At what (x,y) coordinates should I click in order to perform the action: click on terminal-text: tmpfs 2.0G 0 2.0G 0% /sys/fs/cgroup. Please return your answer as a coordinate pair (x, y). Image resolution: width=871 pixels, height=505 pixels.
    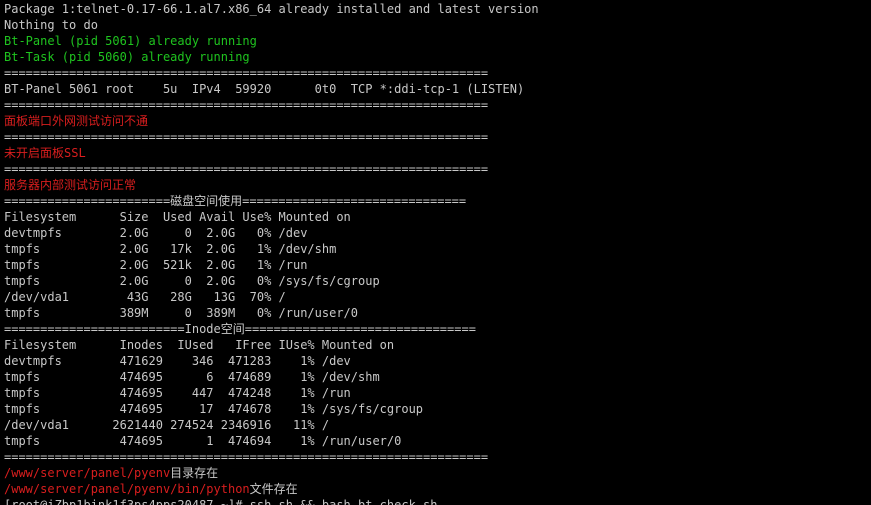
    Looking at the image, I should click on (192, 281).